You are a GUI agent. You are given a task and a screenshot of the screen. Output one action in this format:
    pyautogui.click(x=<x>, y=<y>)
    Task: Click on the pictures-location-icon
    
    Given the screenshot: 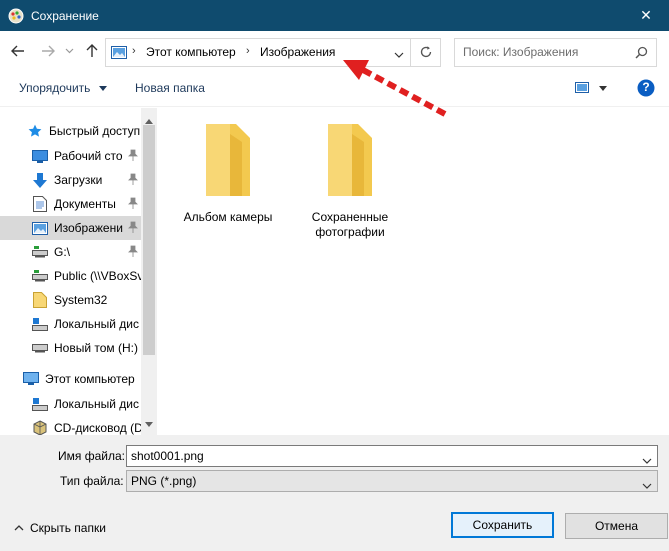 What is the action you would take?
    pyautogui.click(x=119, y=54)
    